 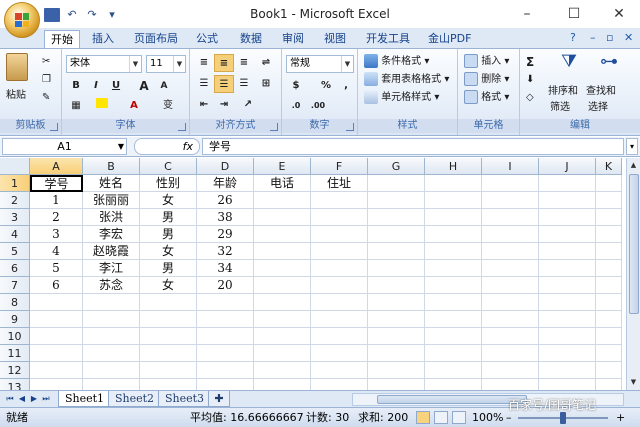 What do you see at coordinates (134, 106) in the screenshot?
I see `font-color-icon: A` at bounding box center [134, 106].